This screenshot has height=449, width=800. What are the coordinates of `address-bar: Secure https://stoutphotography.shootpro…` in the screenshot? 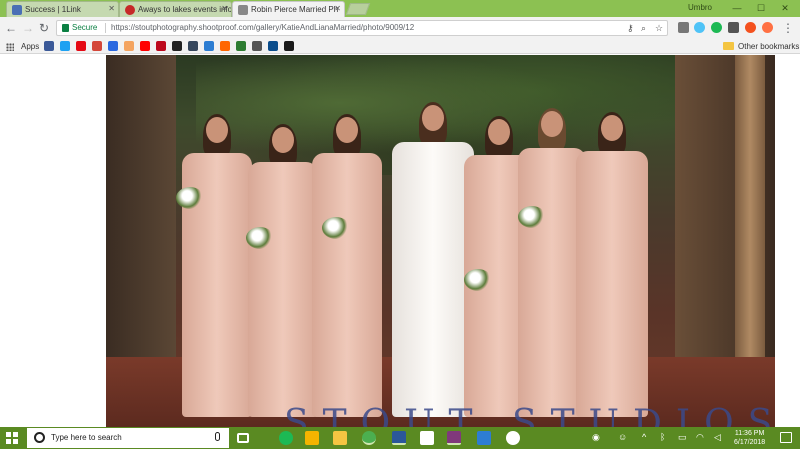 It's located at (362, 28).